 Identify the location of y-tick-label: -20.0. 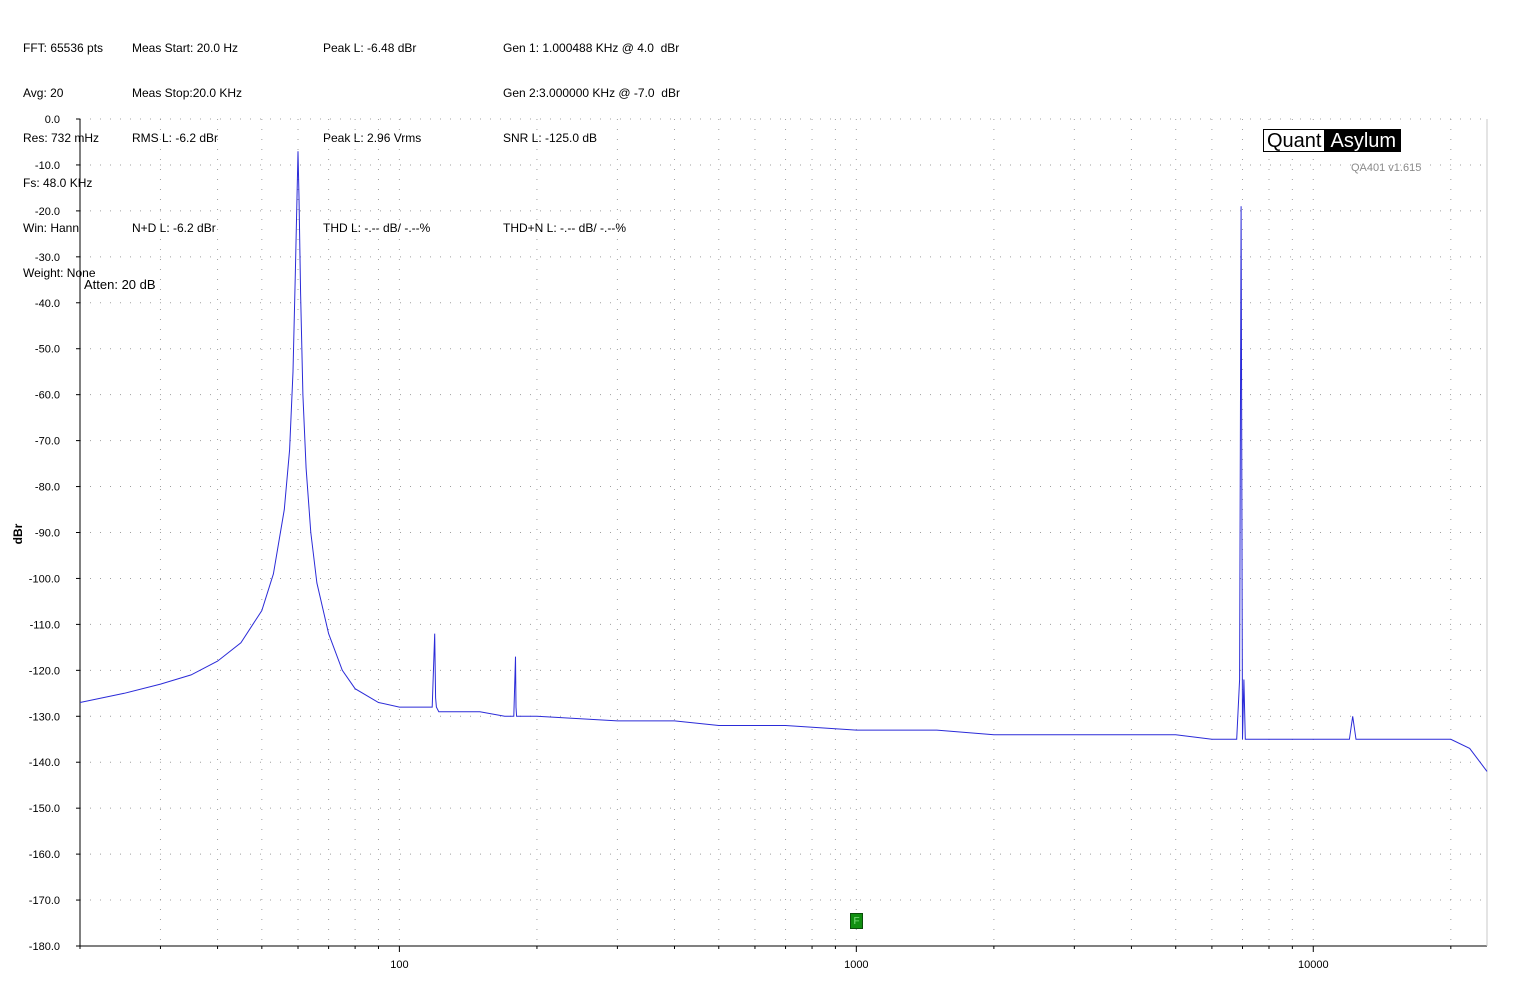
(47, 212).